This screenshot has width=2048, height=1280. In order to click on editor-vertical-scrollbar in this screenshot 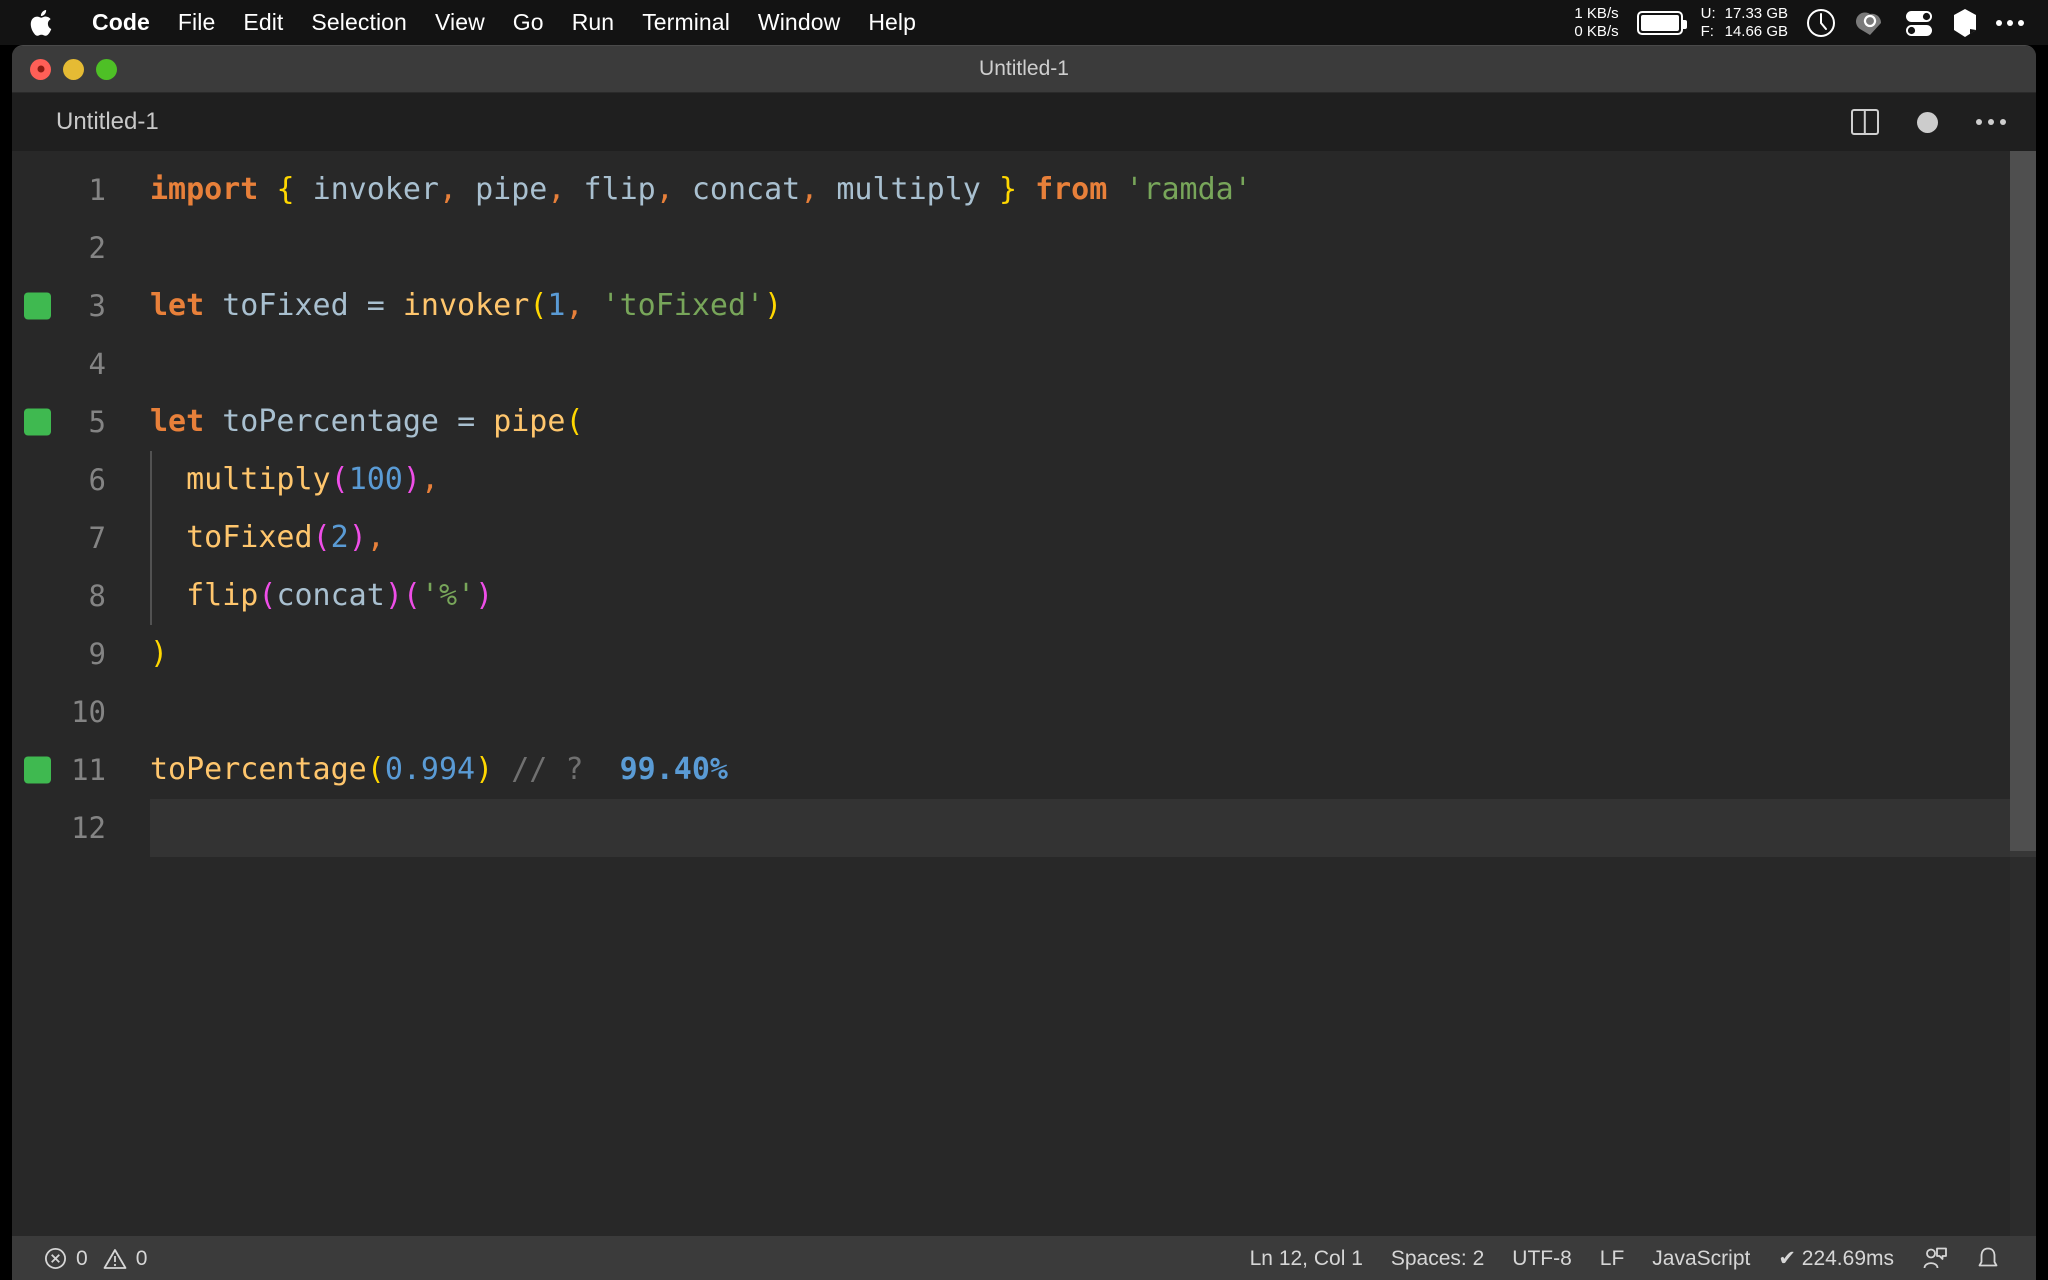, I will do `click(2023, 693)`.